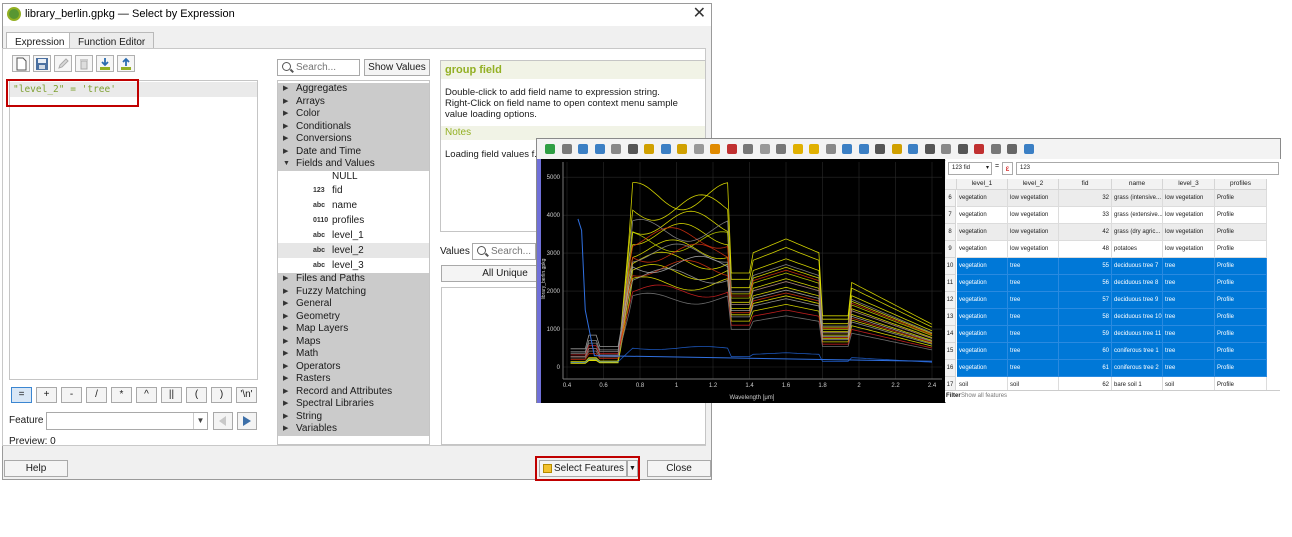 Image resolution: width=1292 pixels, height=537 pixels. What do you see at coordinates (353, 205) in the screenshot?
I see `tree-field-name: abc name` at bounding box center [353, 205].